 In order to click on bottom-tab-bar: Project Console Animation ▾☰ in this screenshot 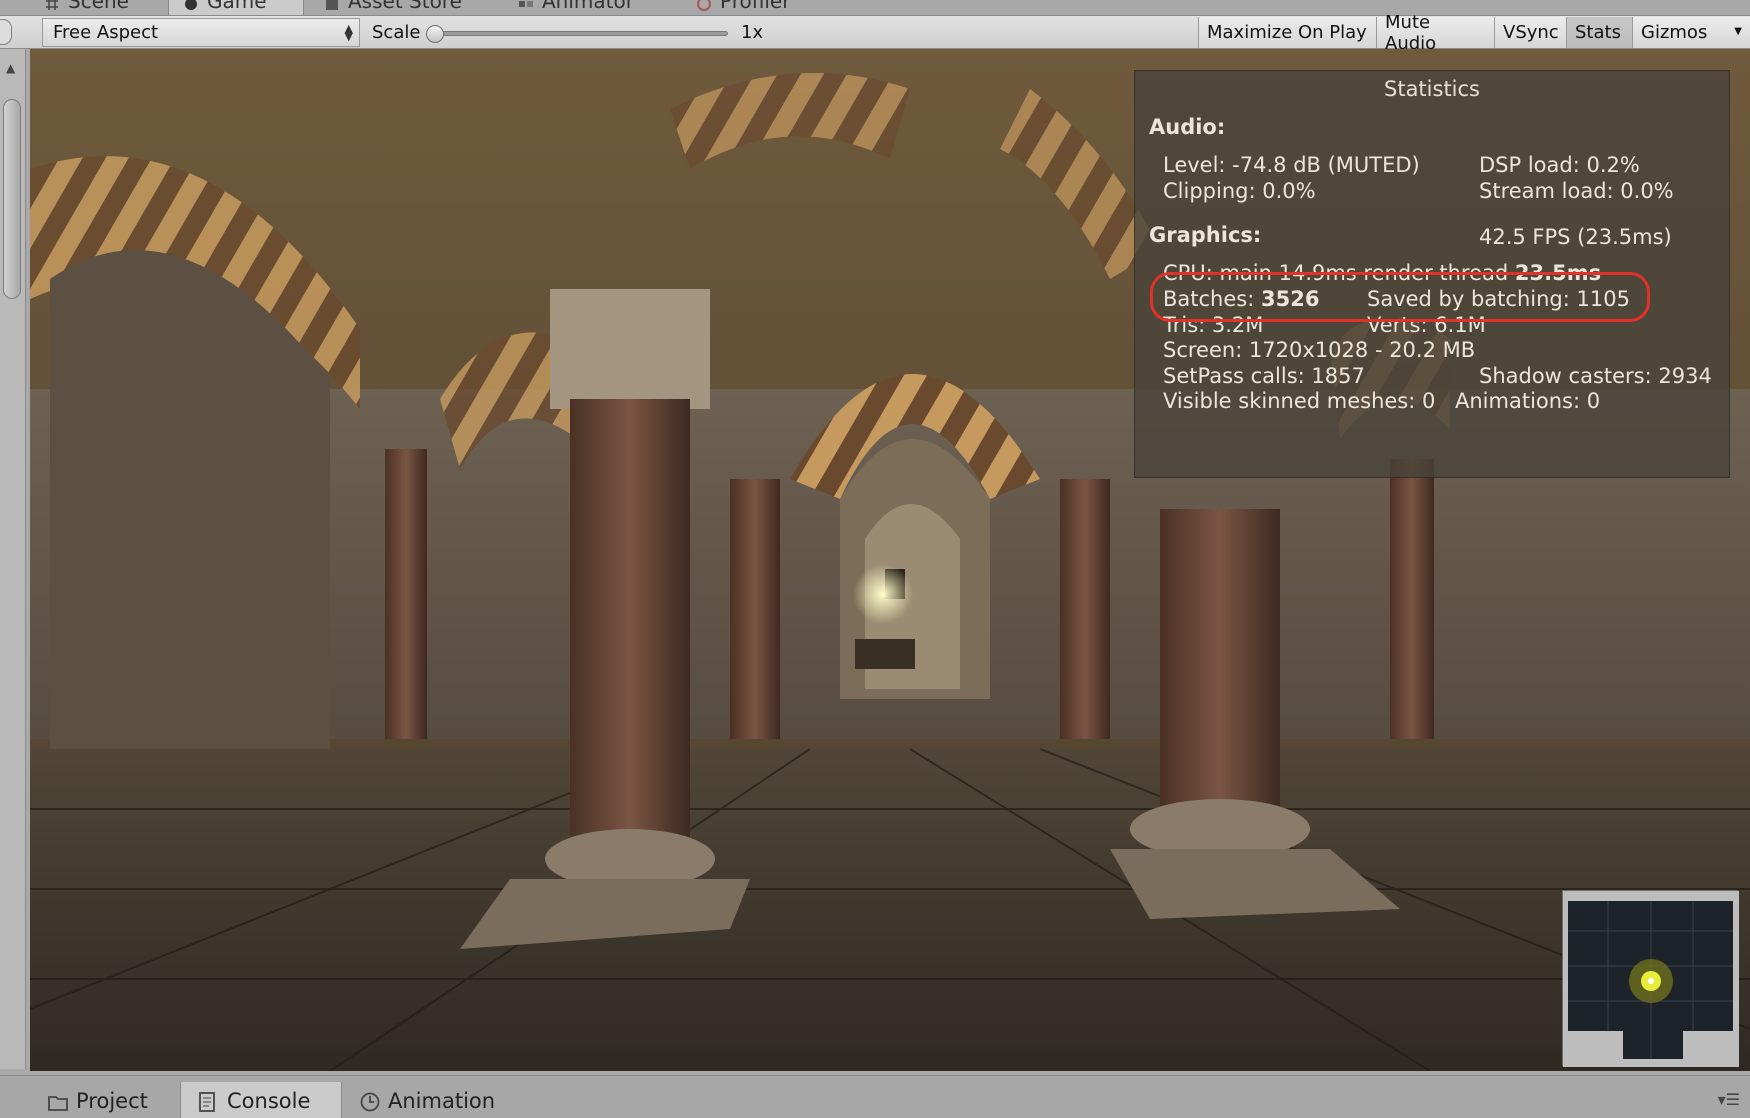, I will do `click(875, 1096)`.